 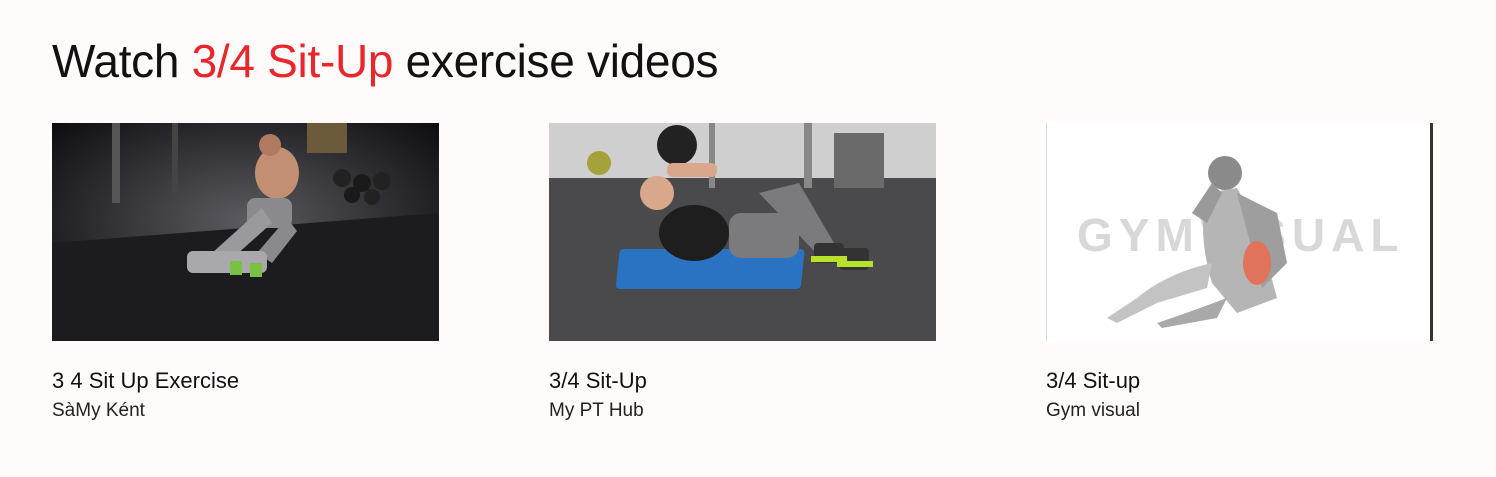 What do you see at coordinates (742, 381) in the screenshot?
I see `video-title-2: 3/4 Sit-Up` at bounding box center [742, 381].